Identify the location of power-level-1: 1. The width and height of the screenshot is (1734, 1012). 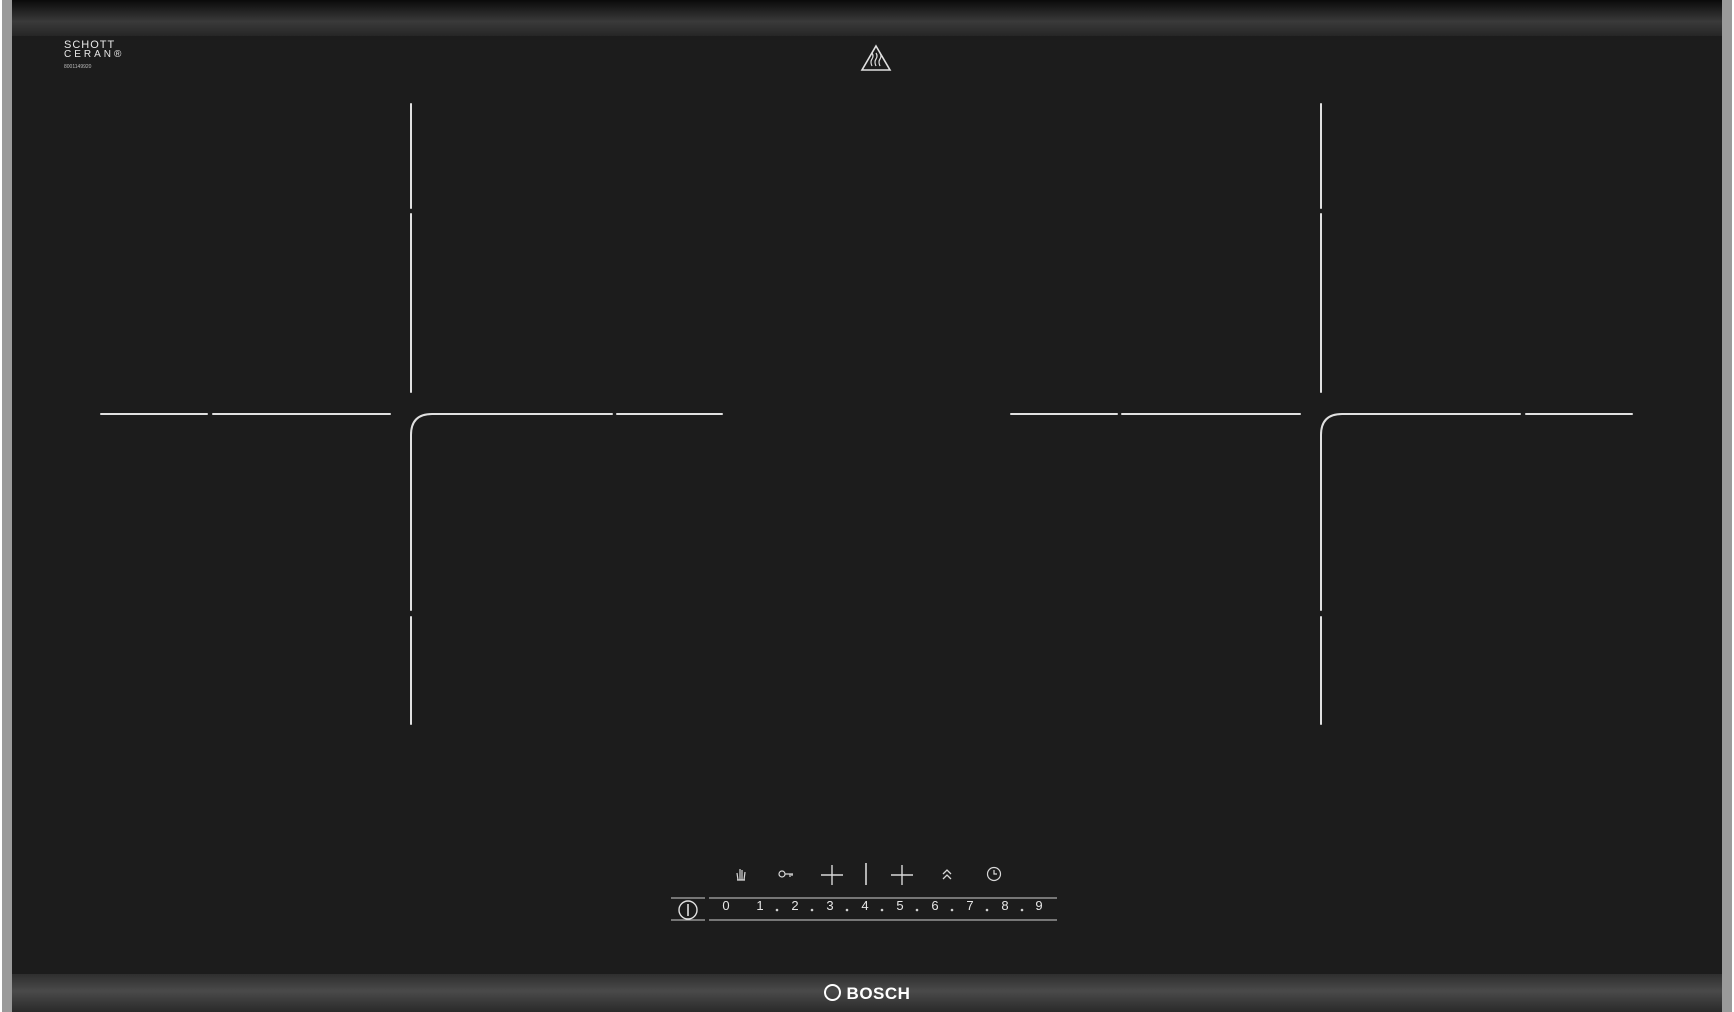
(760, 905).